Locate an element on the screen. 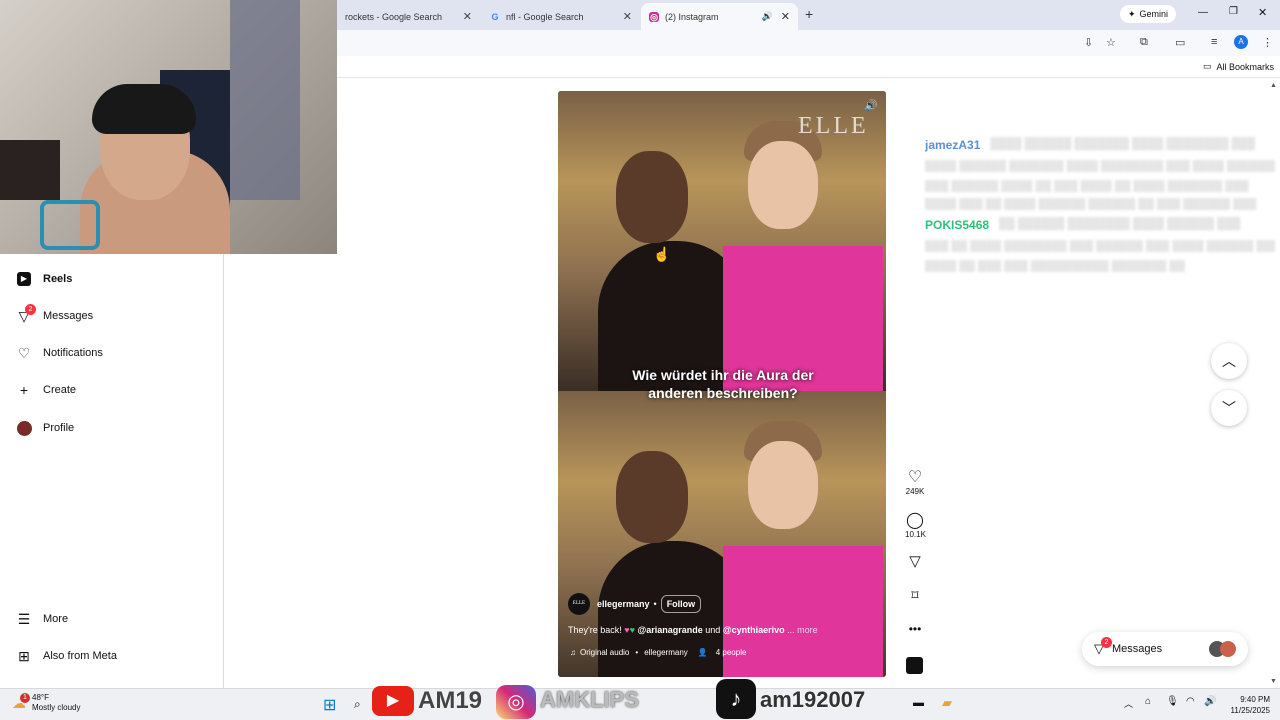  microphone-icon: 🎙 is located at coordinates (1172, 701).